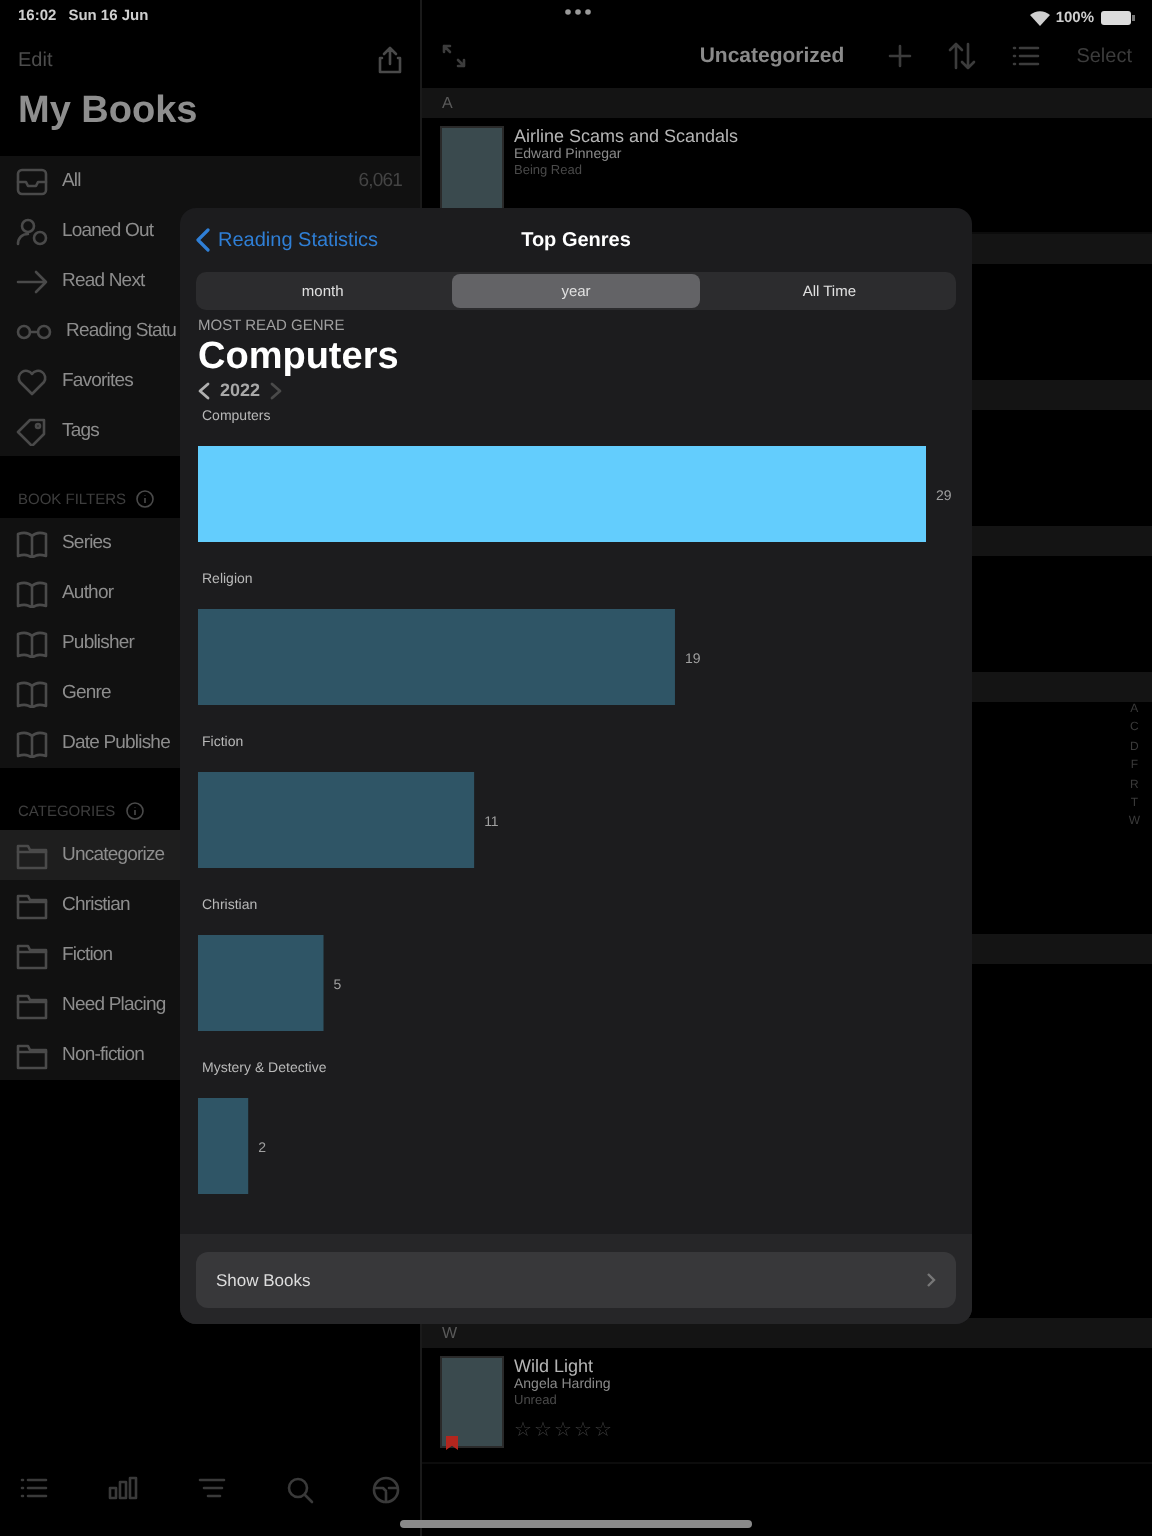 The height and width of the screenshot is (1536, 1152). I want to click on library-item-label: All, so click(71, 181).